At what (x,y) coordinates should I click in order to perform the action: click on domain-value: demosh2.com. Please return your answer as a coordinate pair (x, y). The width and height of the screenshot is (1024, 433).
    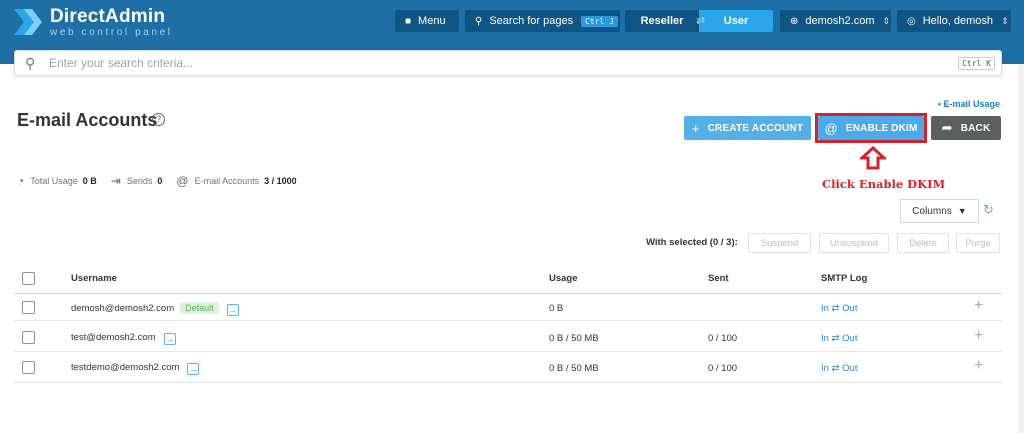
    Looking at the image, I should click on (840, 21).